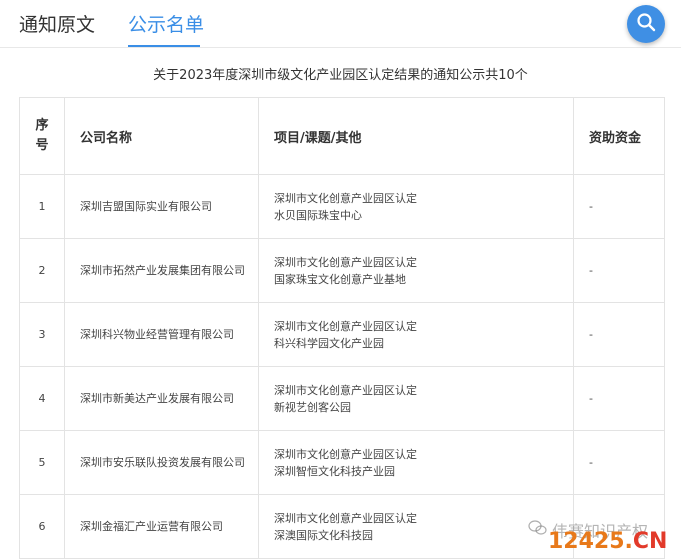 The image size is (681, 559). I want to click on site-cn: CN, so click(650, 541).